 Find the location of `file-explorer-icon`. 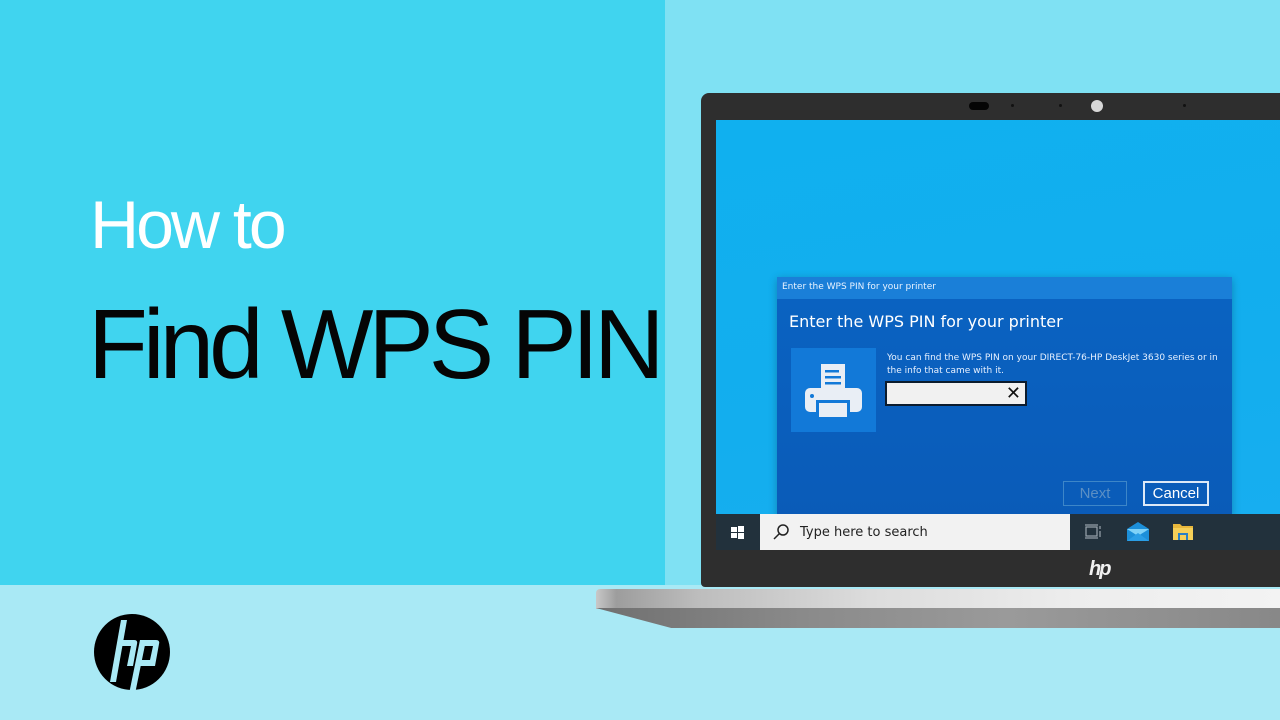

file-explorer-icon is located at coordinates (1183, 532).